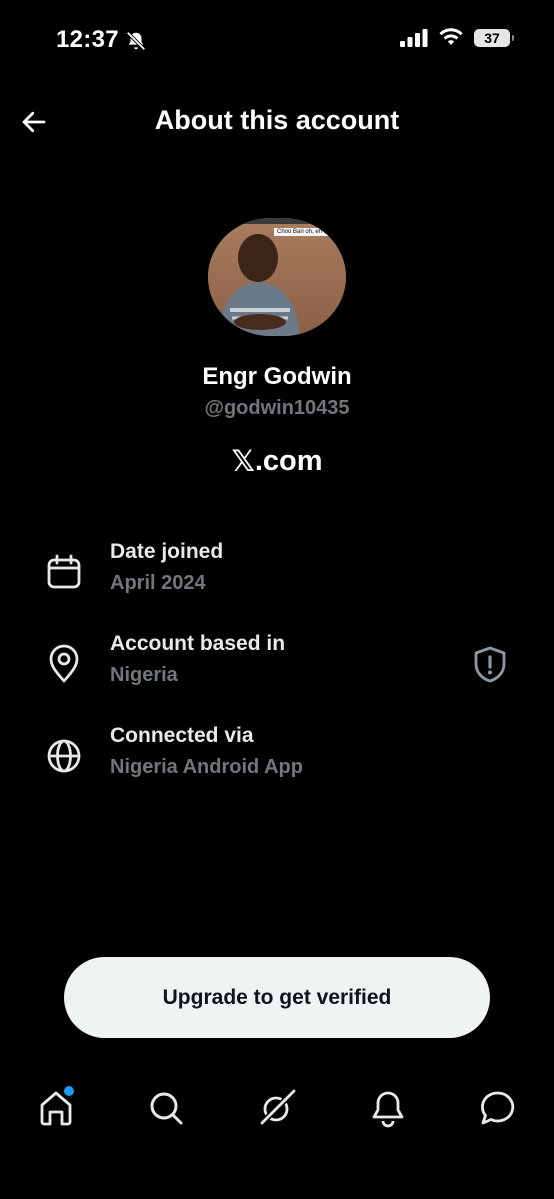 The image size is (554, 1199). I want to click on avatar-caption: Choo Bari oh, eh na sira, so click(309, 232).